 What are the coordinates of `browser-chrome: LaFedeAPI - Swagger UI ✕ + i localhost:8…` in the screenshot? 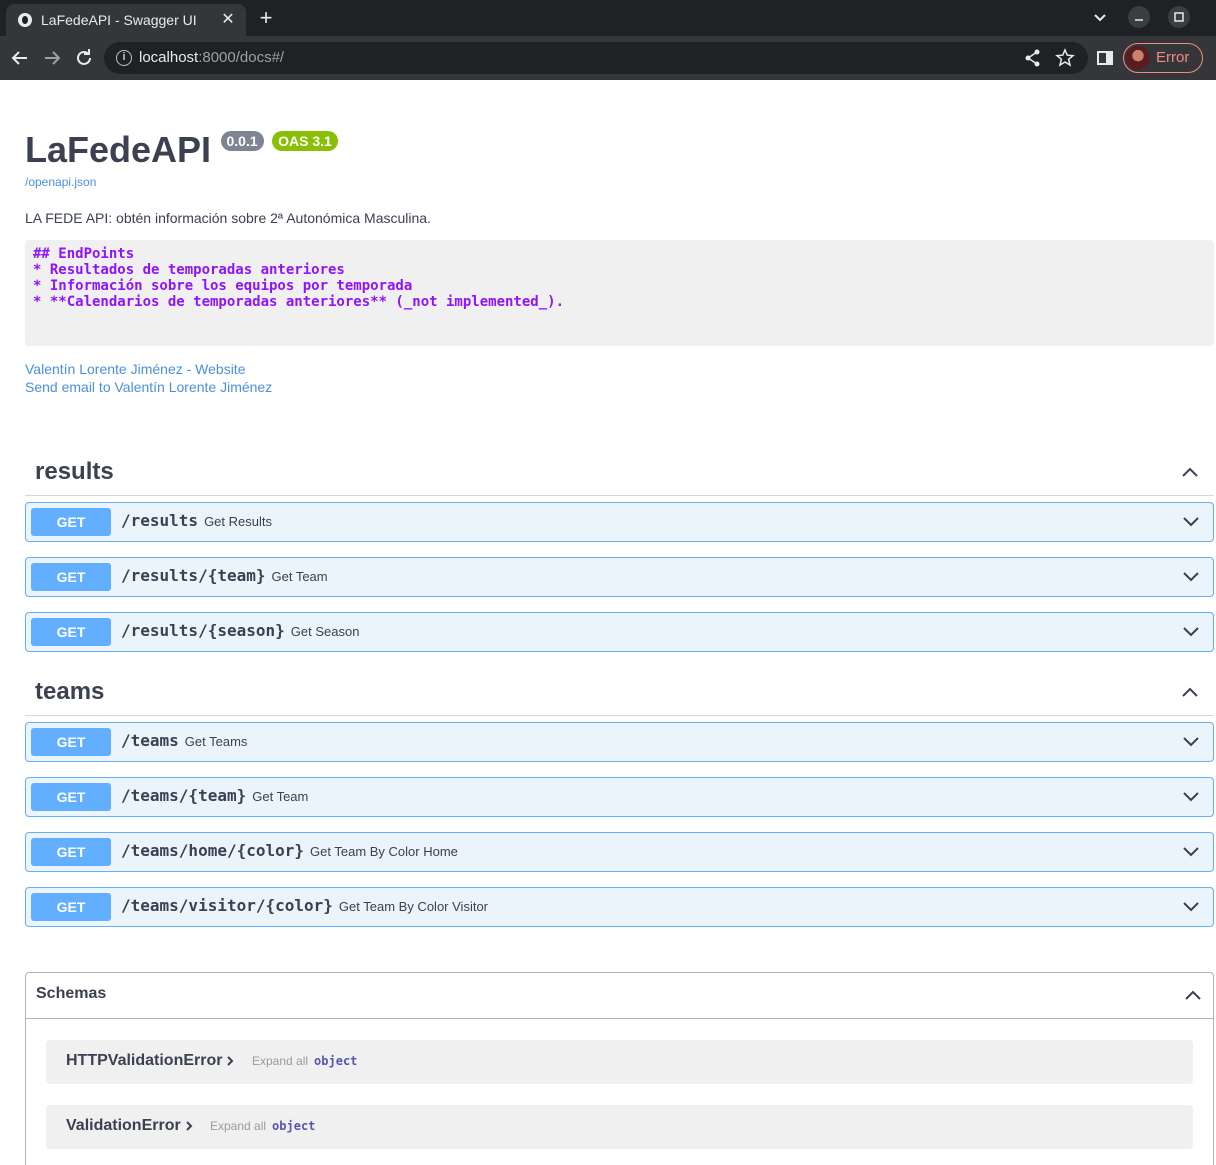 It's located at (608, 40).